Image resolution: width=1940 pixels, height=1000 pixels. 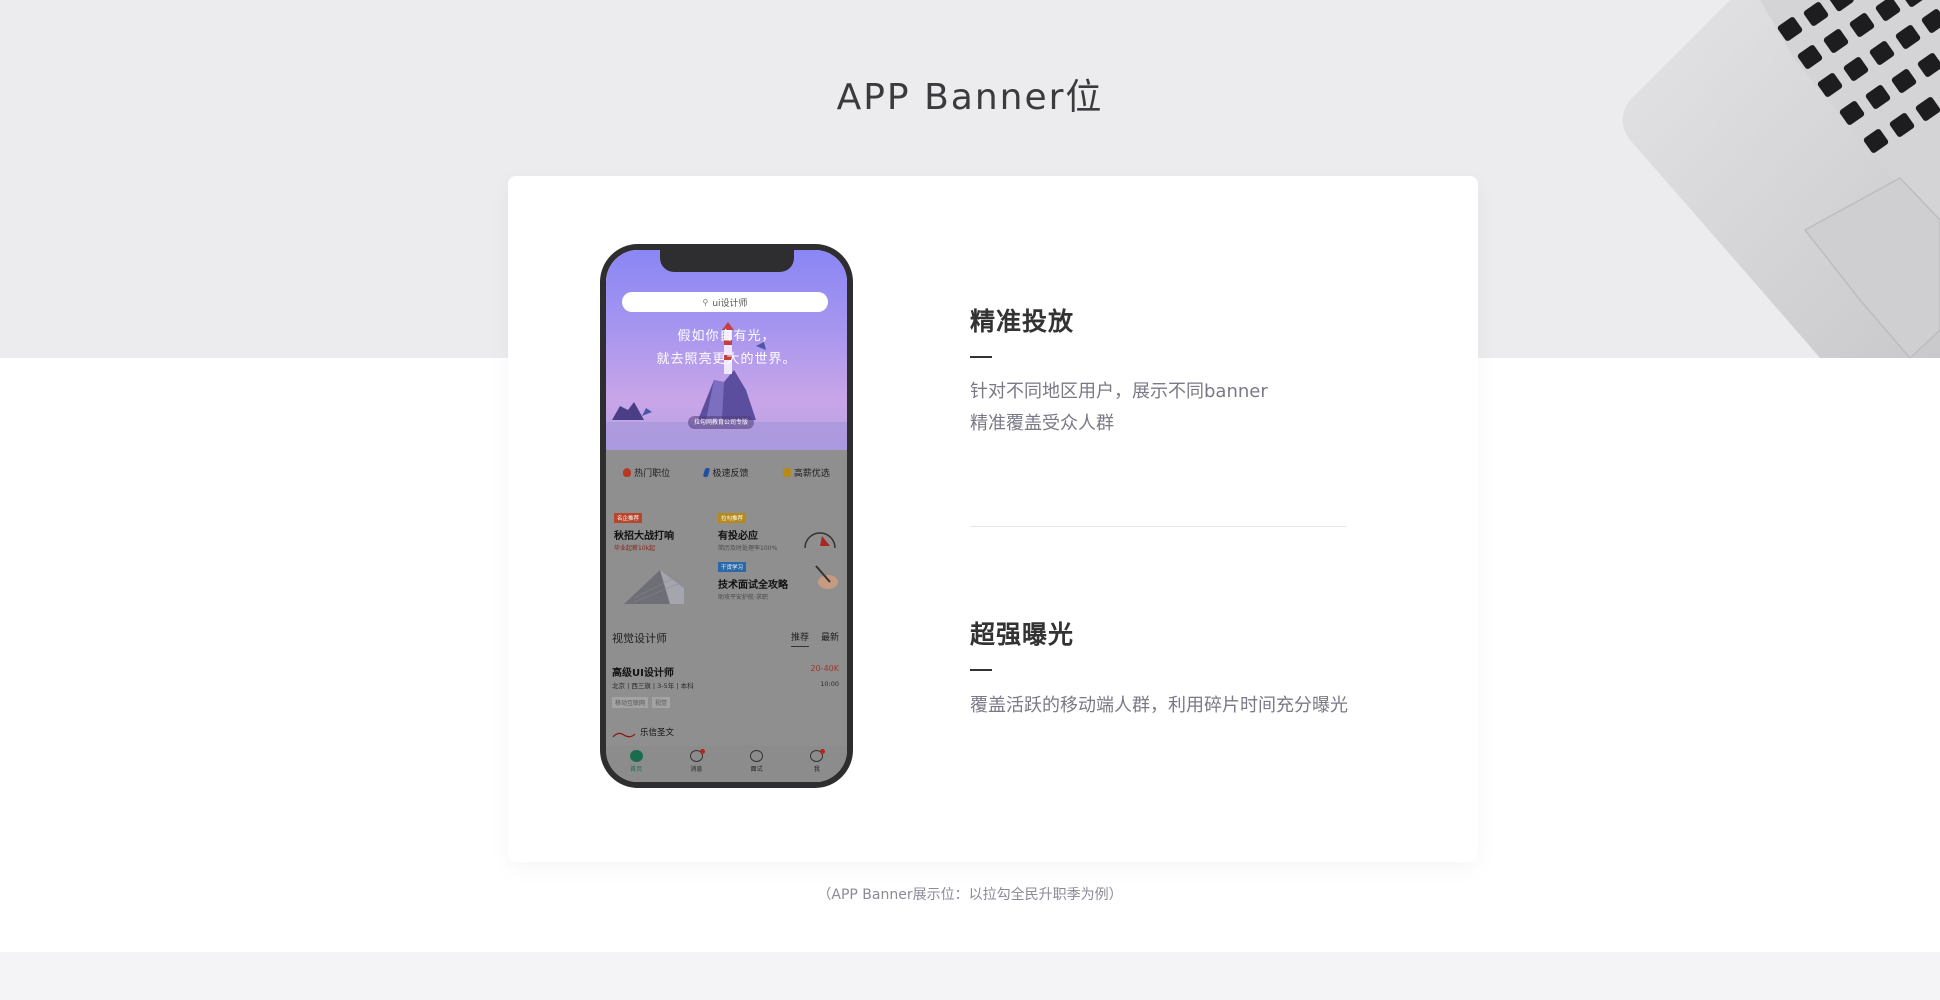 What do you see at coordinates (653, 686) in the screenshot?
I see `job-meta: 北京 | 西三旗 | 3-5年 | 本科` at bounding box center [653, 686].